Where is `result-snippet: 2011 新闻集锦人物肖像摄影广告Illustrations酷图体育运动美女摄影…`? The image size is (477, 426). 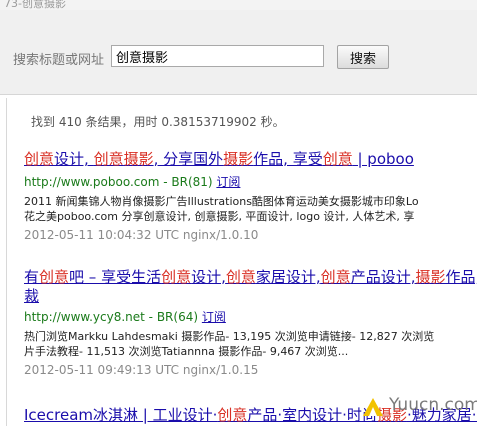 result-snippet: 2011 新闻集锦人物肖像摄影广告Illustrations酷图体育运动美女摄影… is located at coordinates (250, 209).